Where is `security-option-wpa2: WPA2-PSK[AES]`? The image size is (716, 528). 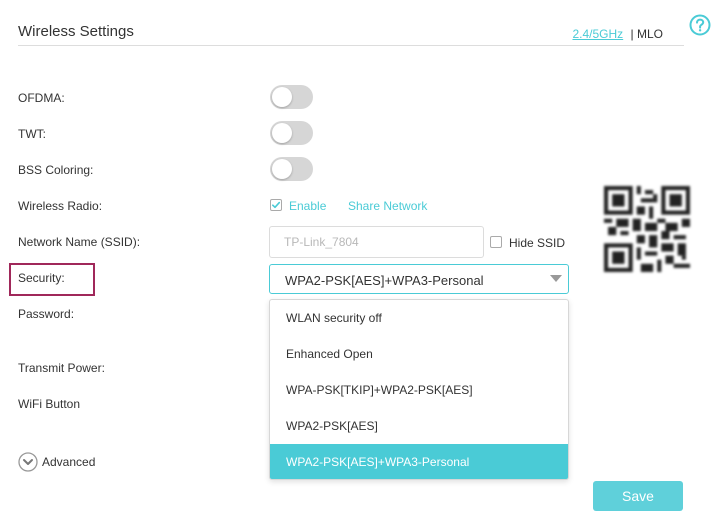 security-option-wpa2: WPA2-PSK[AES] is located at coordinates (419, 426).